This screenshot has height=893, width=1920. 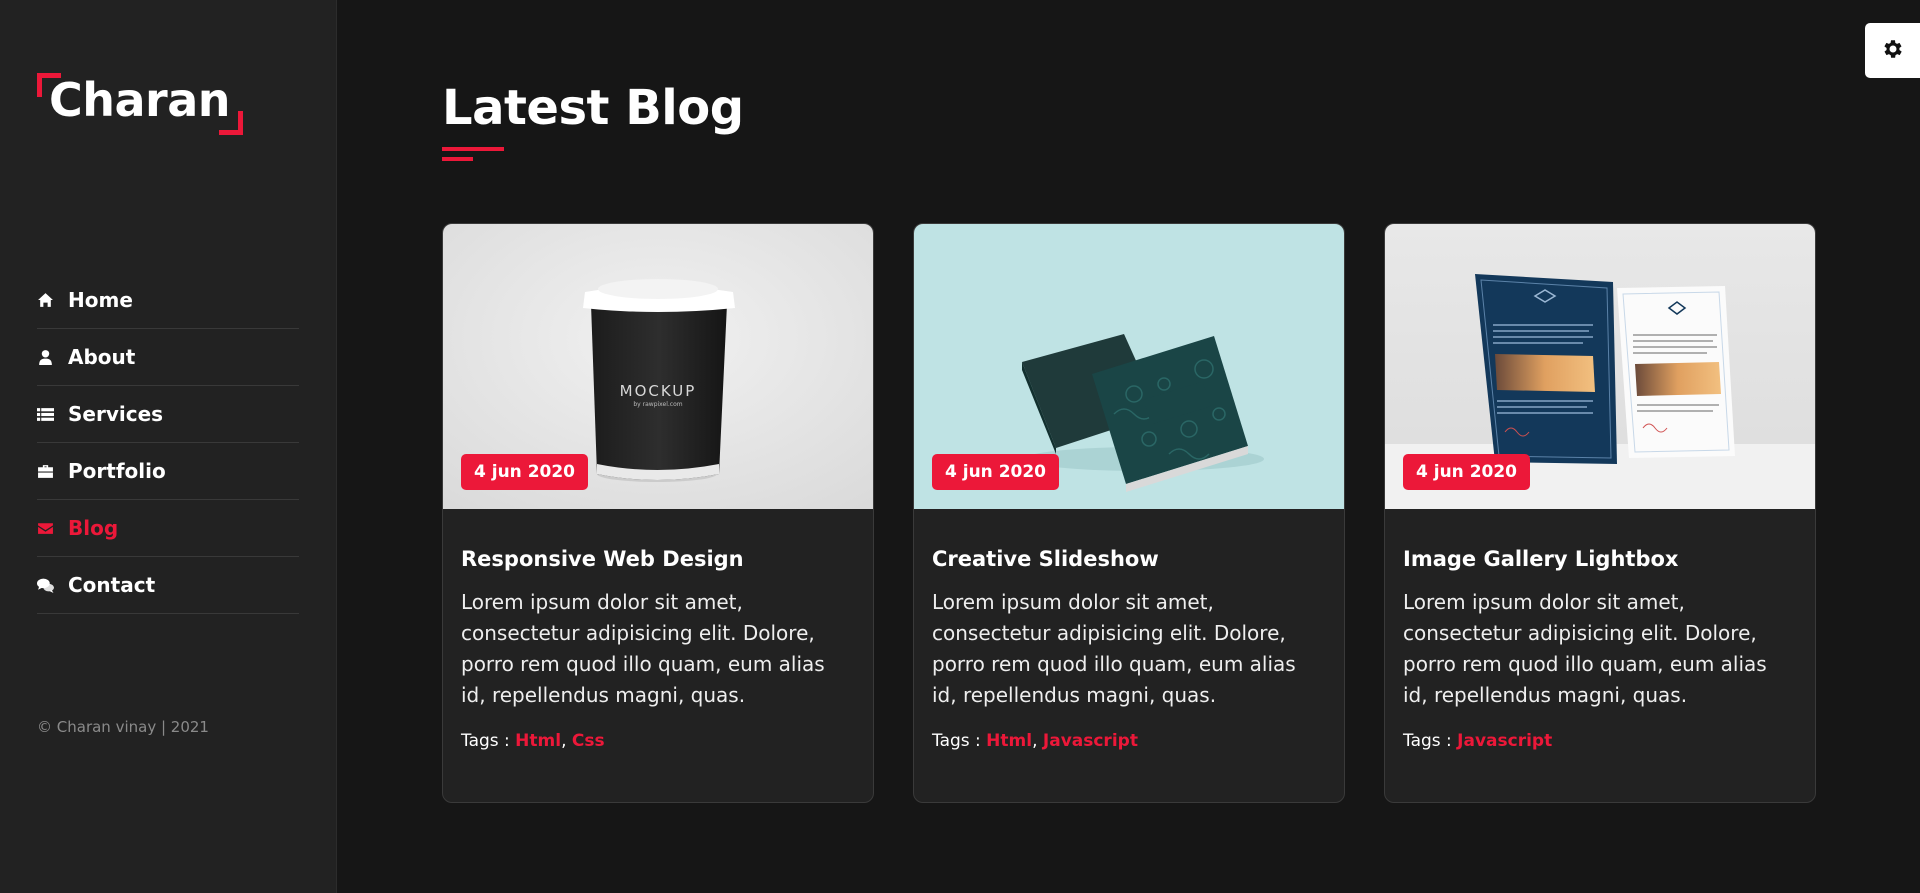 What do you see at coordinates (588, 741) in the screenshot?
I see `tag-link: Css` at bounding box center [588, 741].